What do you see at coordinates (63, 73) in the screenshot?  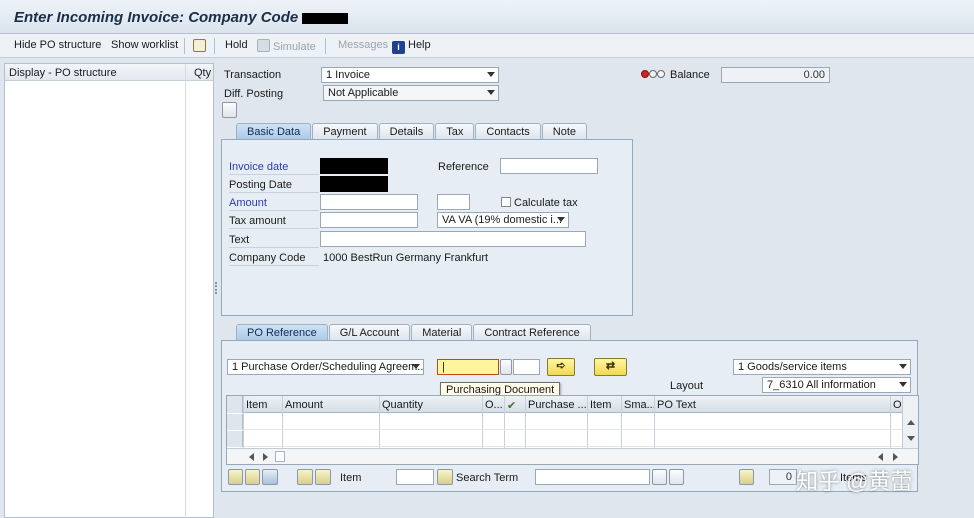 I see `col-display-po-structure: Display - PO structure` at bounding box center [63, 73].